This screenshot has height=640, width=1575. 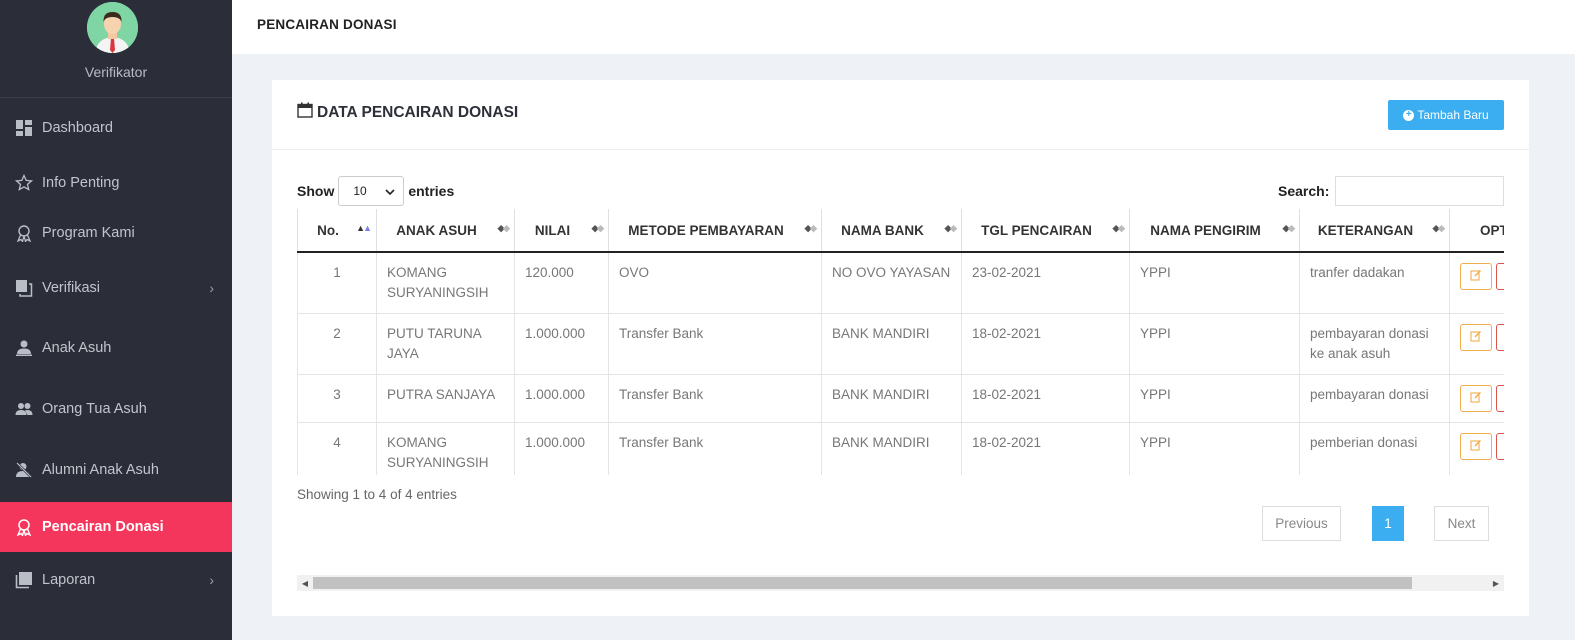 I want to click on sort-asc-icon: ▲▲, so click(x=364, y=228).